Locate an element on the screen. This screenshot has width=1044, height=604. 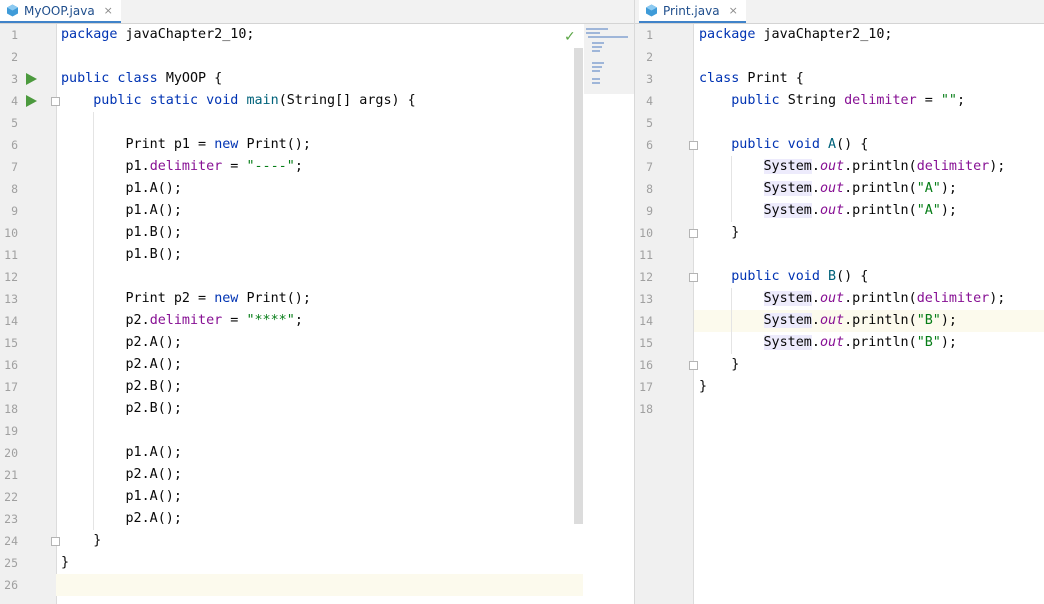
code-line: 6 Print p1 = new Print(); is located at coordinates (317, 145).